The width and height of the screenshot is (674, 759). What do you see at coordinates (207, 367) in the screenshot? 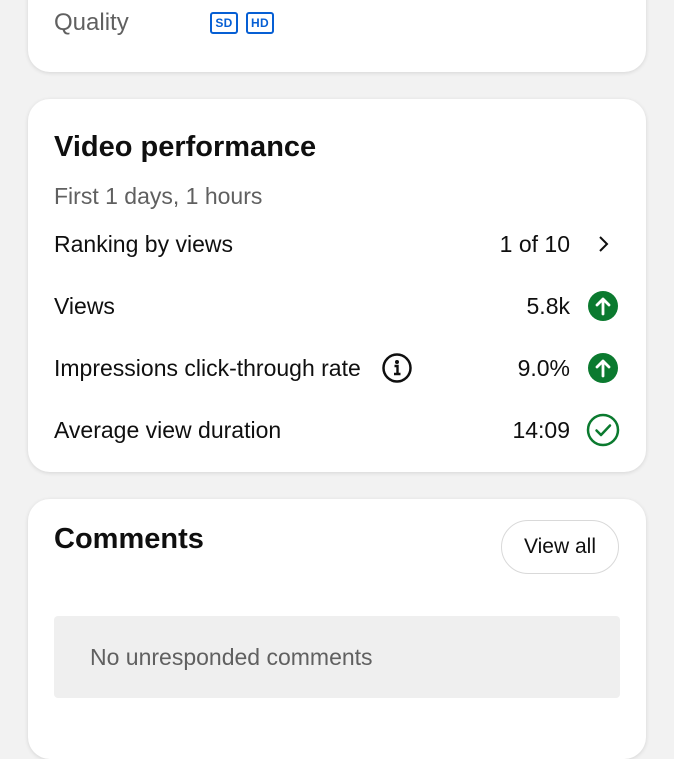
I see `ctr-label: Impressions click-through rate` at bounding box center [207, 367].